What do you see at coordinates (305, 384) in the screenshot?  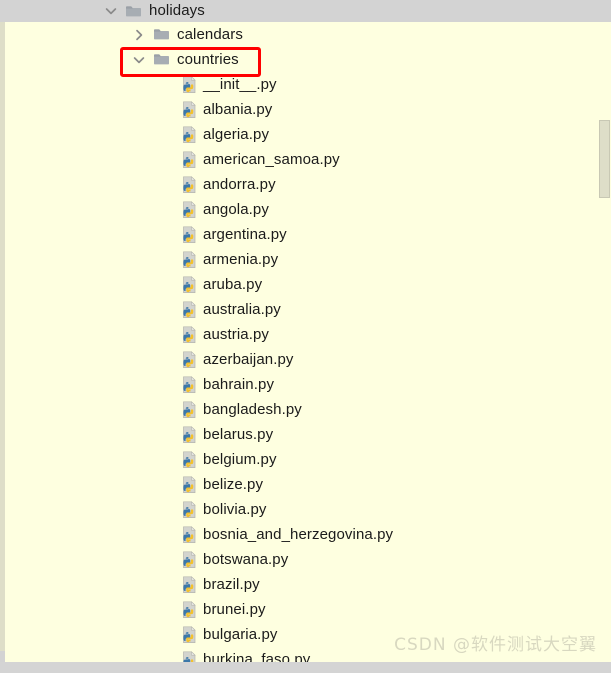 I see `tree-row-file: bahrain.py` at bounding box center [305, 384].